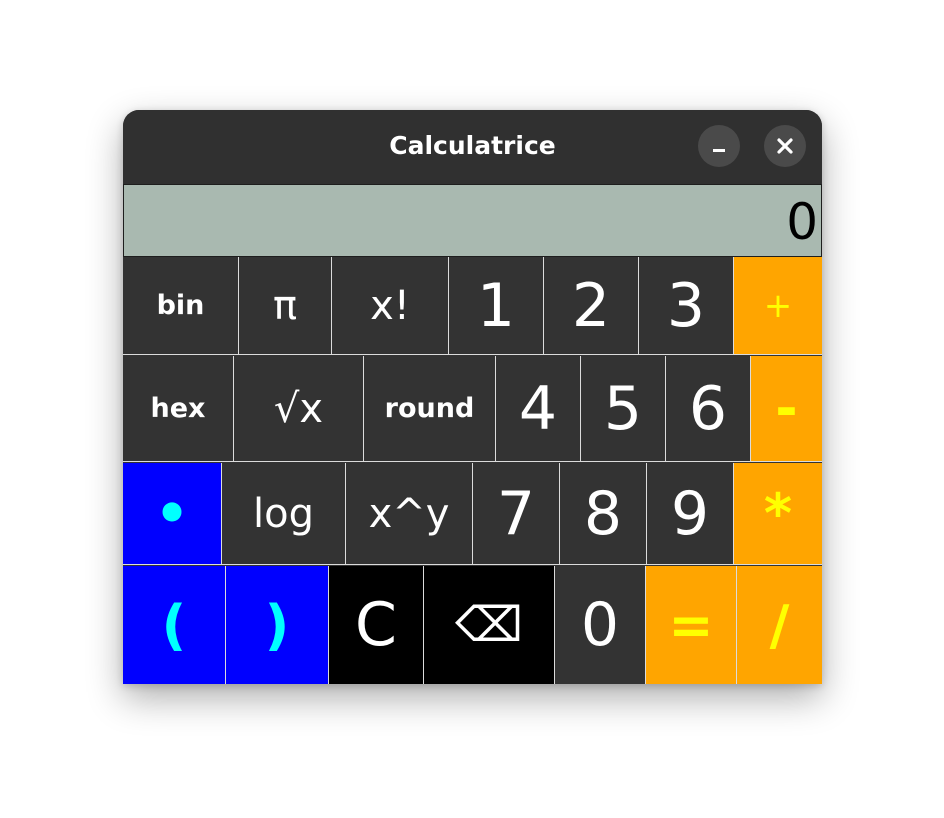 Image resolution: width=944 pixels, height=818 pixels. Describe the element at coordinates (686, 306) in the screenshot. I see `digit-3-button: 3` at that location.